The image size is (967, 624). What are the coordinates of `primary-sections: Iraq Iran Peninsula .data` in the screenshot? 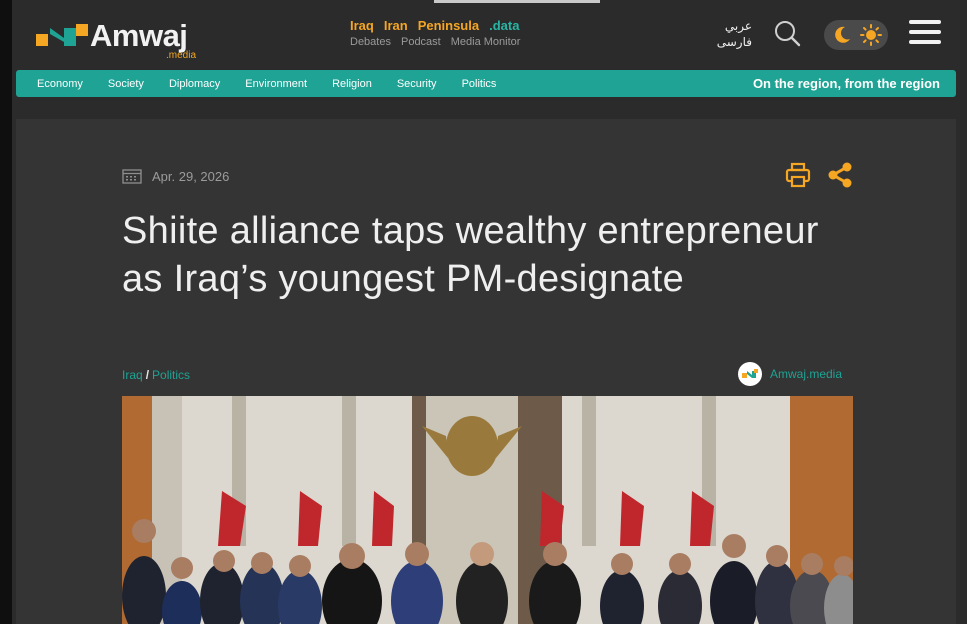 It's located at (470, 25).